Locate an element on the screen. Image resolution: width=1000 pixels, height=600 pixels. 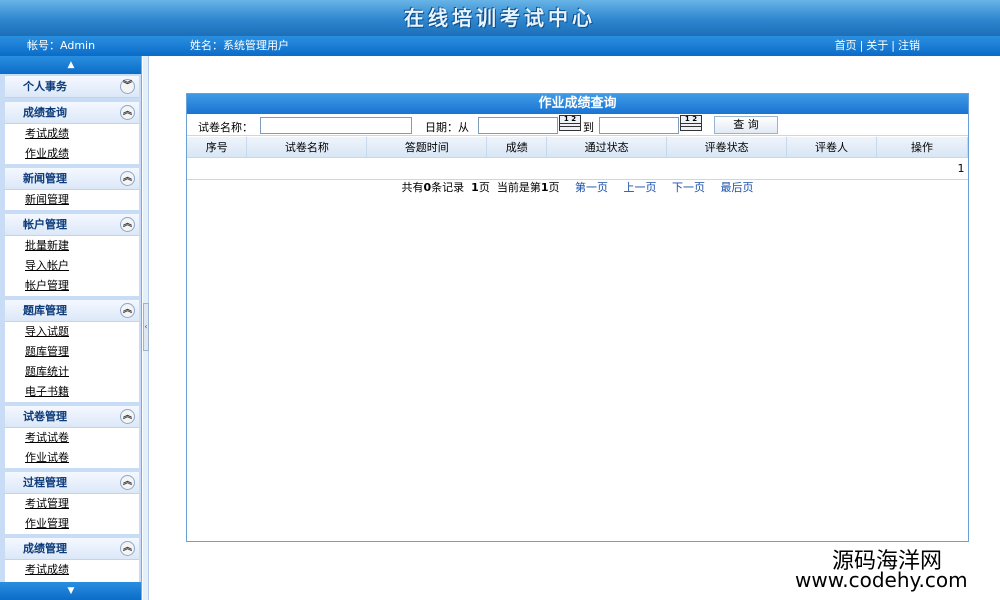
last-page-link: 最后页 is located at coordinates (736, 187).